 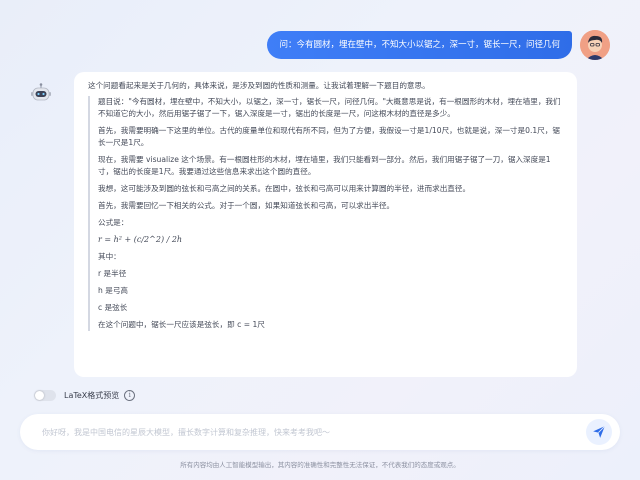 I want to click on robot-icon, so click(x=41, y=93).